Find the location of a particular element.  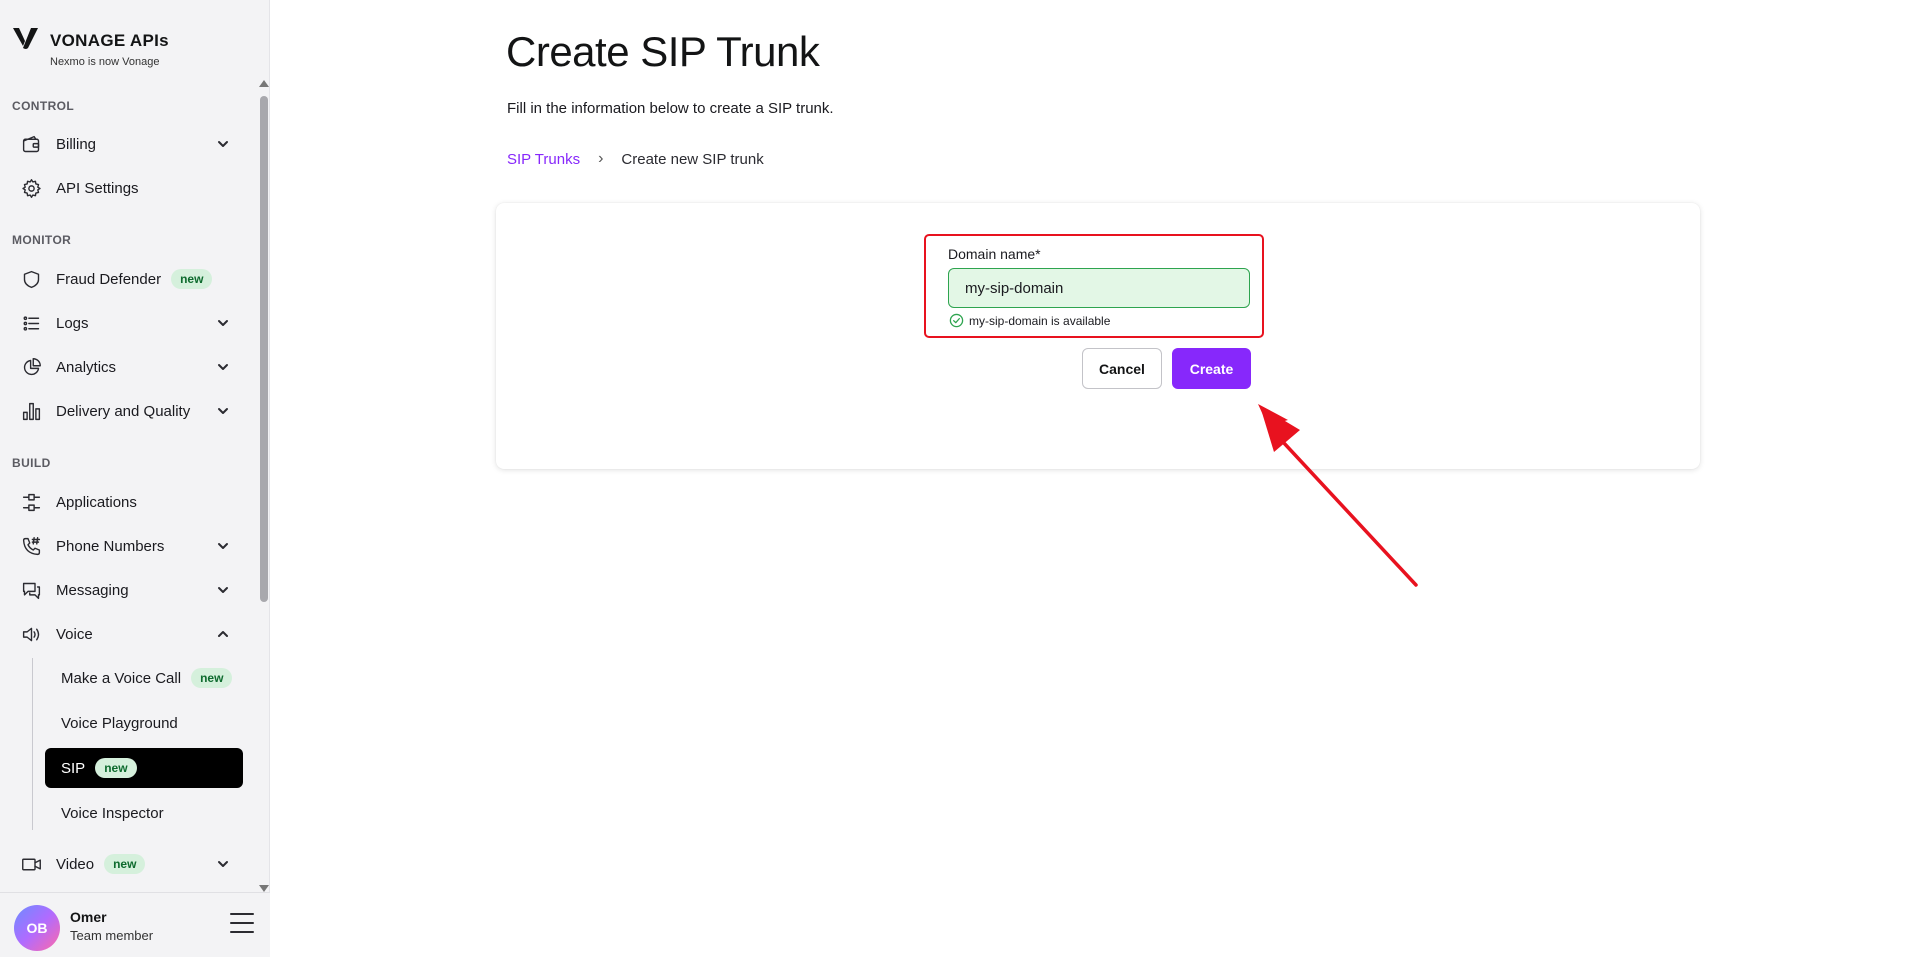

section-control: CONTROL is located at coordinates (43, 106).